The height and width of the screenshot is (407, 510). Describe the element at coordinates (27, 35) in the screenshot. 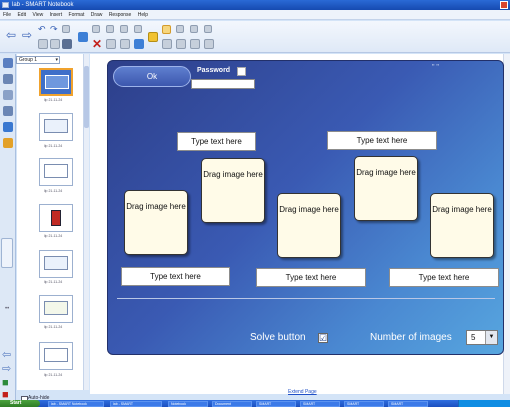

I see `forward-arrow-icon: ⇨` at that location.